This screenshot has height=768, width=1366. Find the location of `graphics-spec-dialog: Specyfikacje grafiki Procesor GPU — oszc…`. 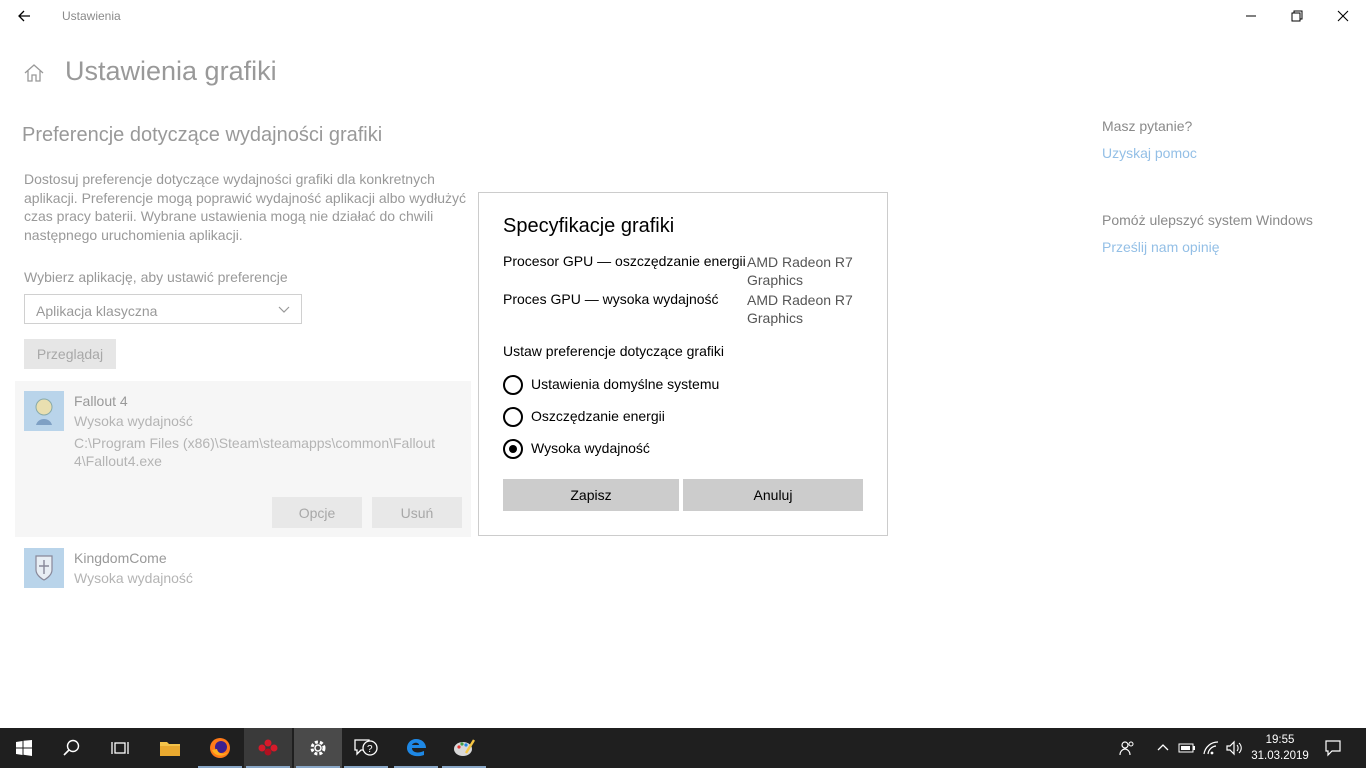

graphics-spec-dialog: Specyfikacje grafiki Procesor GPU — oszc… is located at coordinates (683, 364).